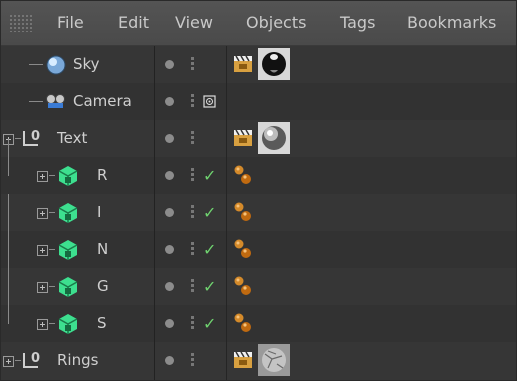  What do you see at coordinates (99, 212) in the screenshot?
I see `object-name: I` at bounding box center [99, 212].